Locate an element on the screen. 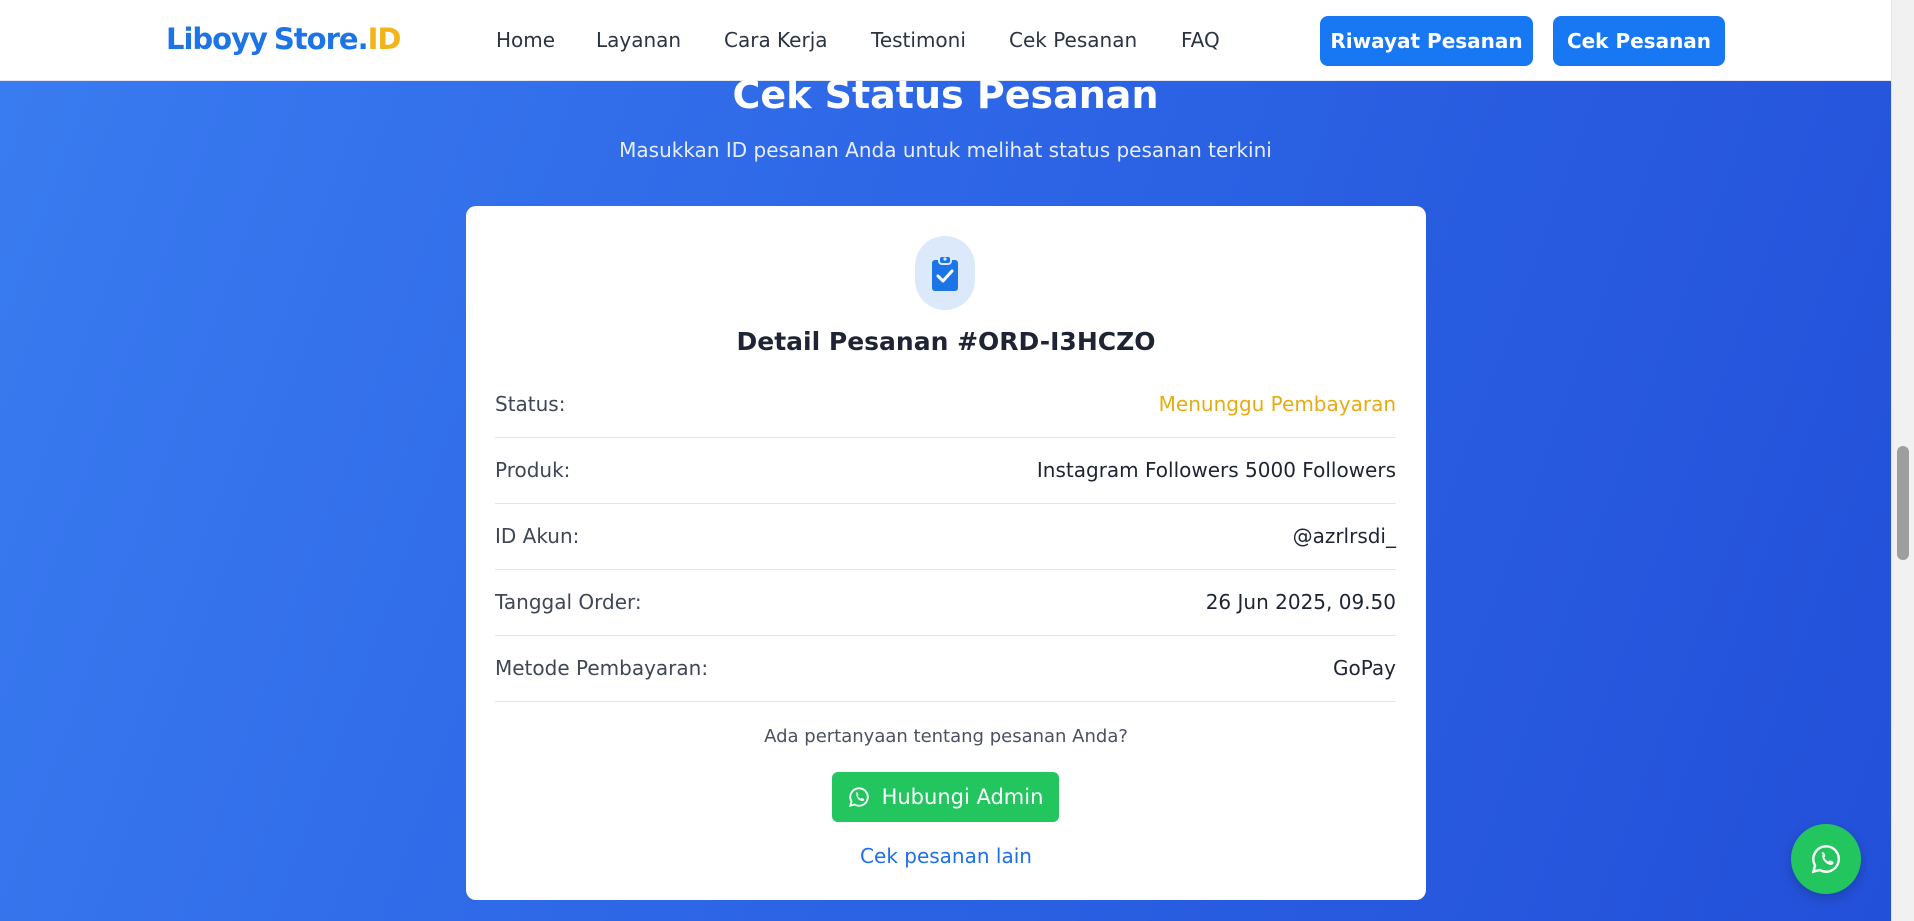 This screenshot has height=921, width=1914. logo-part-1: Liboyy is located at coordinates (217, 39).